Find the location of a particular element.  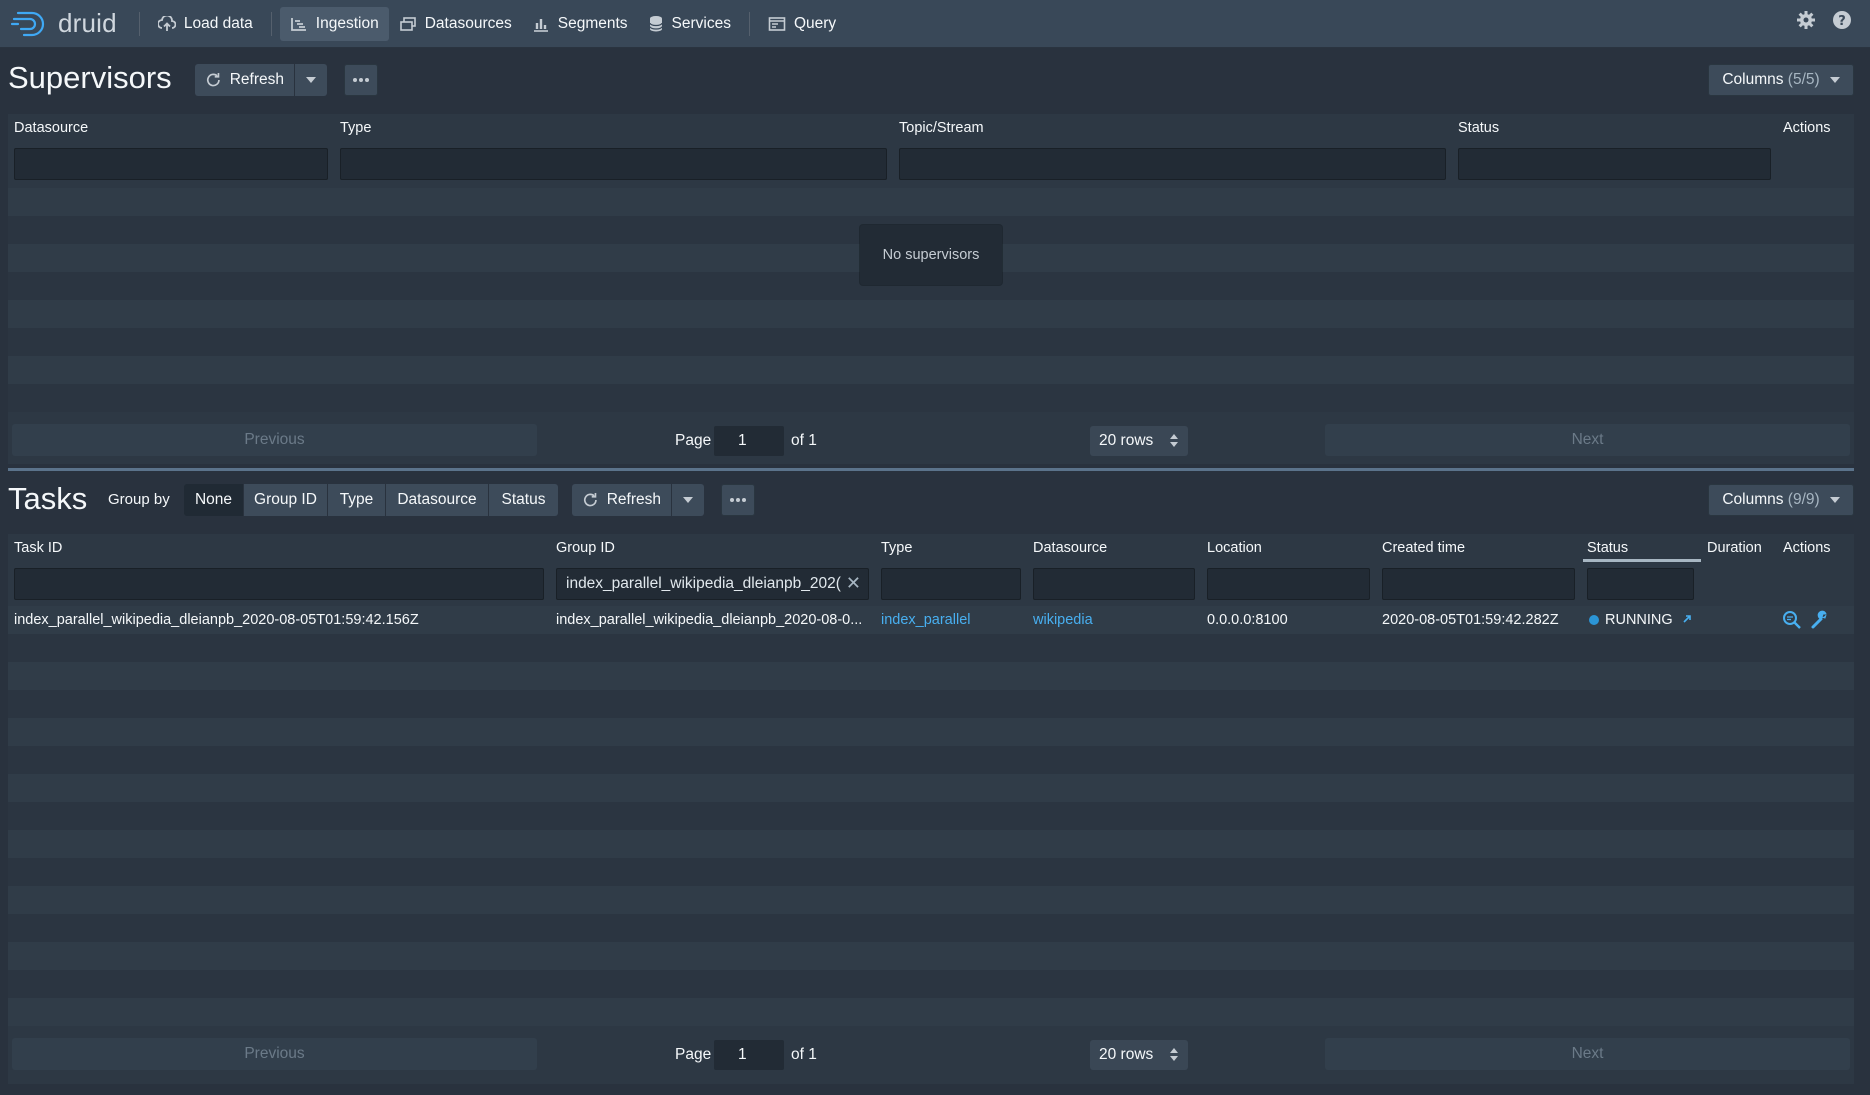

supervisors-more-button is located at coordinates (361, 80).